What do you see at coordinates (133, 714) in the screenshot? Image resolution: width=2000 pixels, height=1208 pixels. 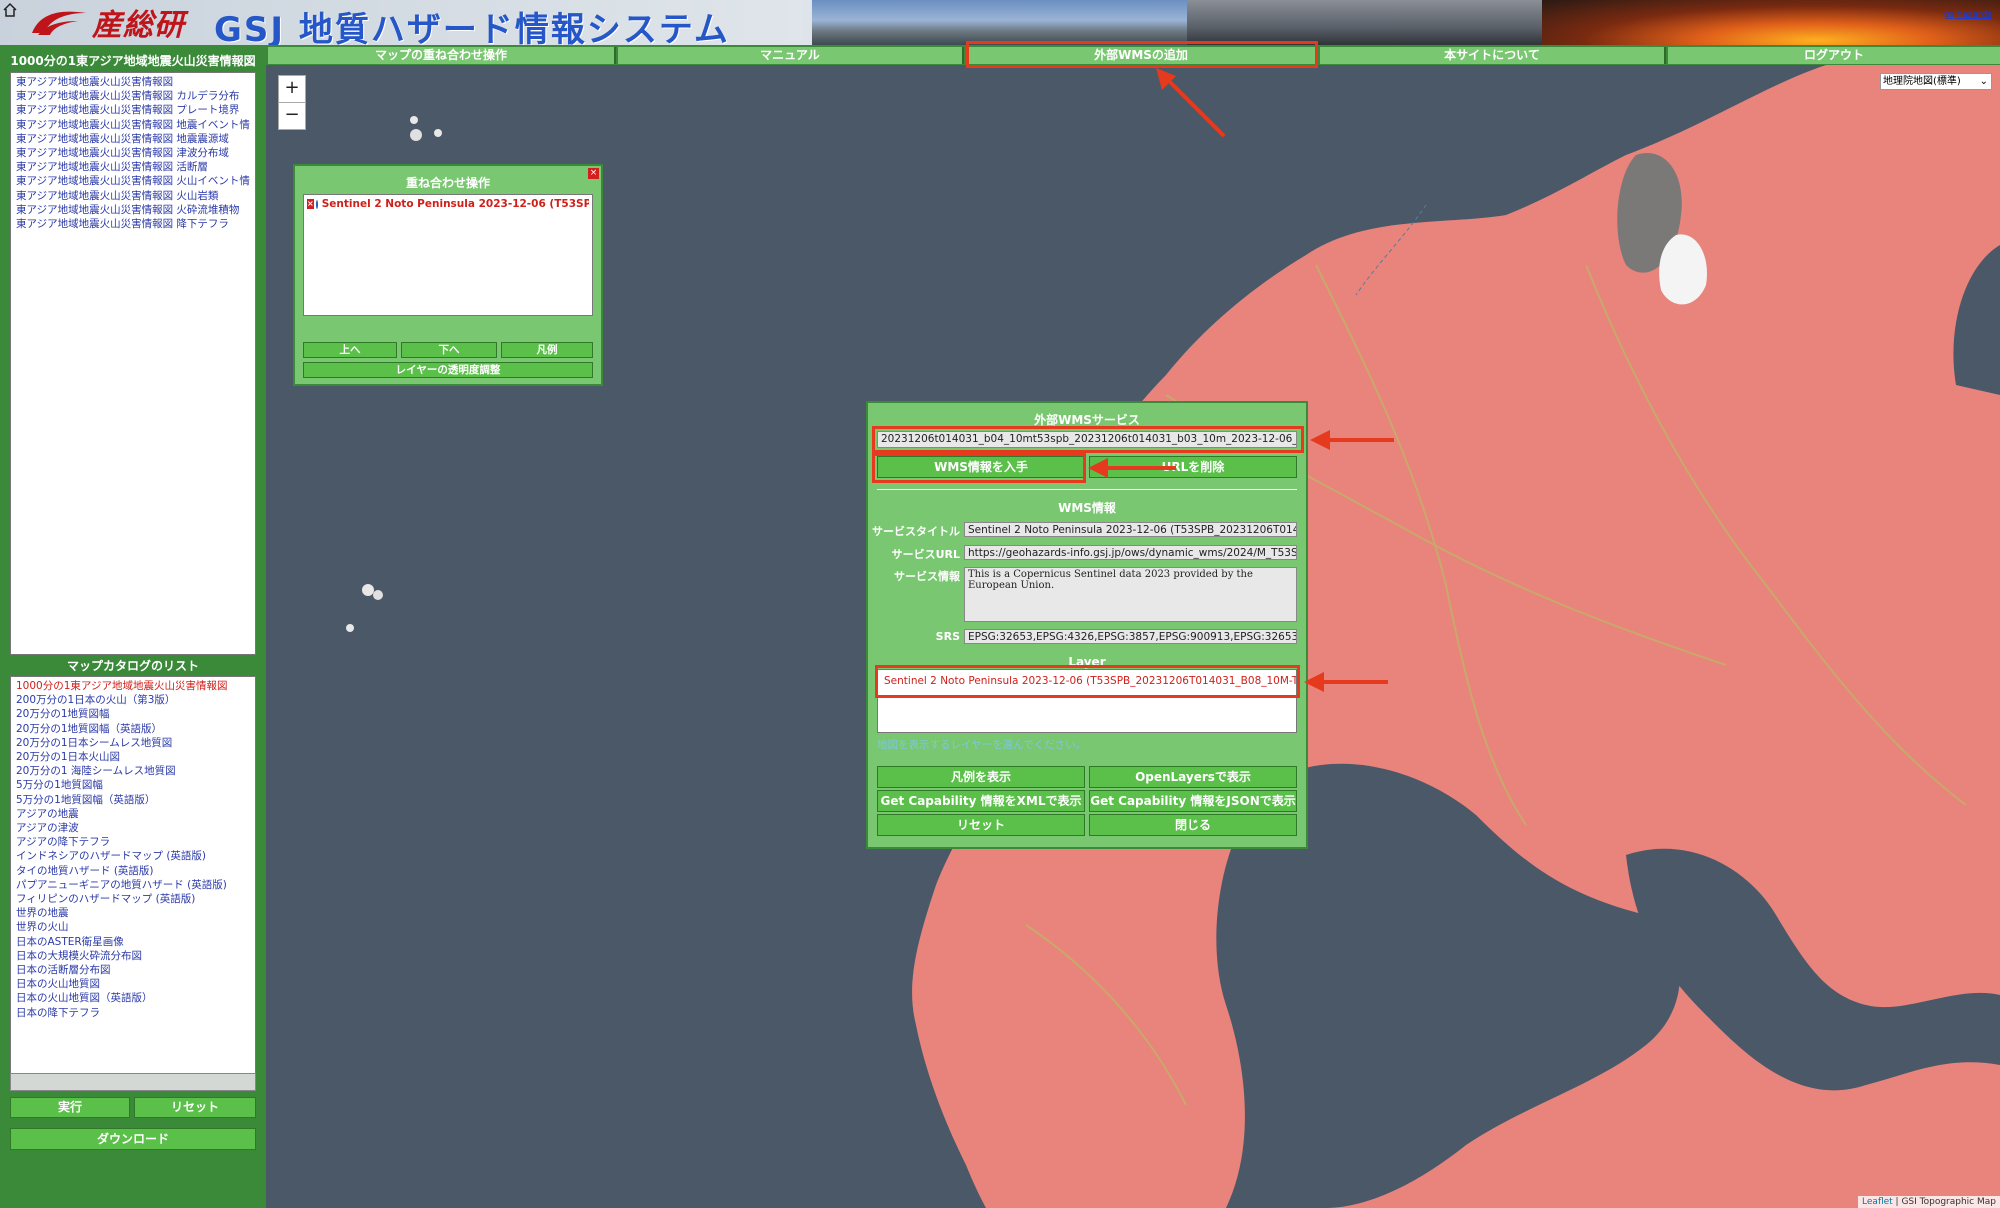 I see `catalog-list-item: 20万分の1地質図幅` at bounding box center [133, 714].